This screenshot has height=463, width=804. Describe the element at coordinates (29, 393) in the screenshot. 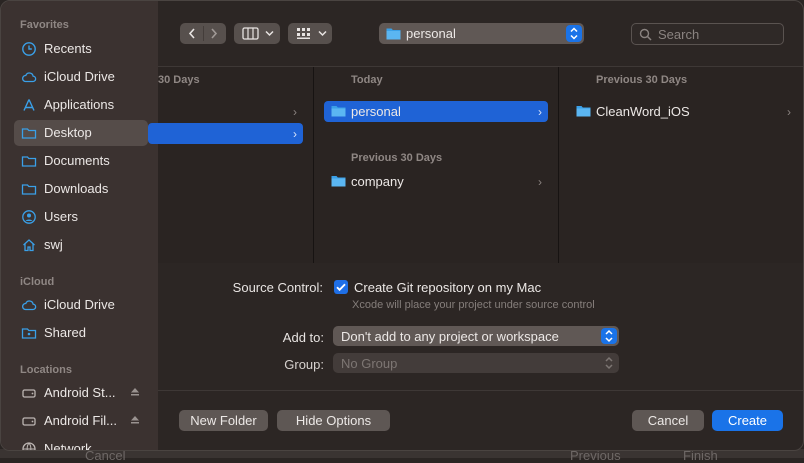

I see `disk-icon` at that location.